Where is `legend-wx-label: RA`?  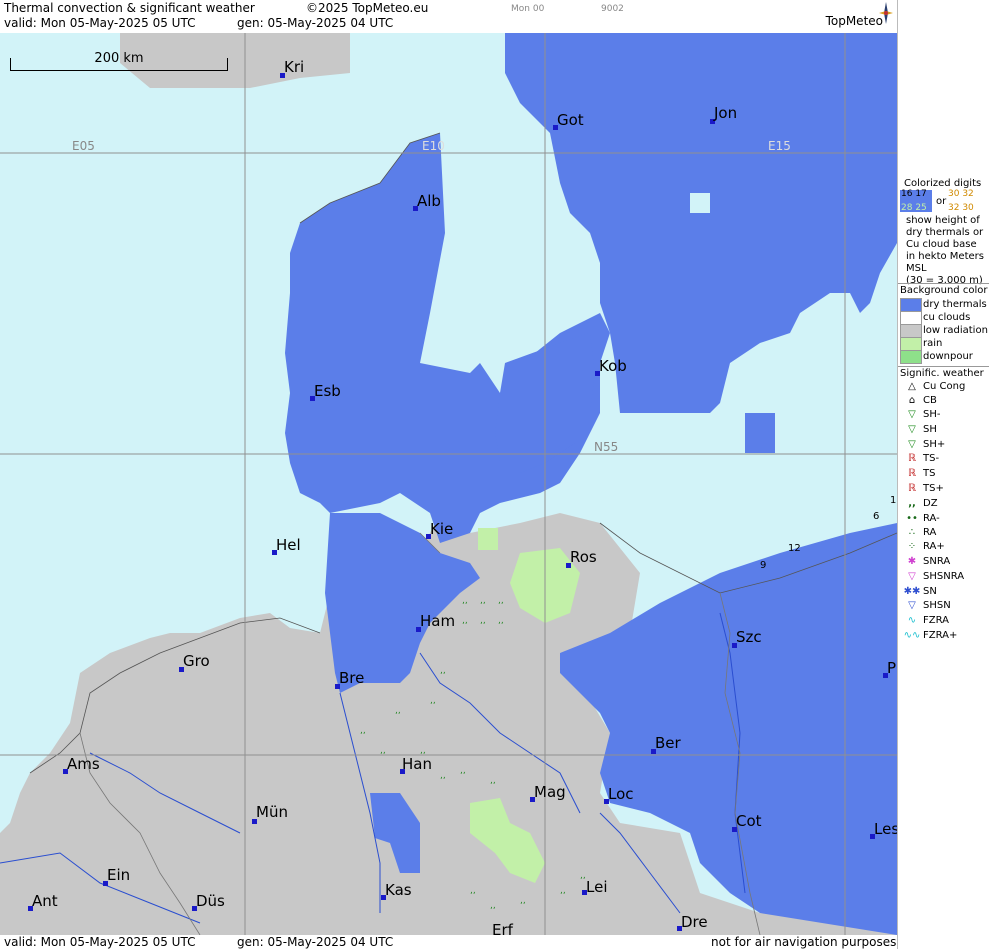
legend-wx-label: RA is located at coordinates (930, 532).